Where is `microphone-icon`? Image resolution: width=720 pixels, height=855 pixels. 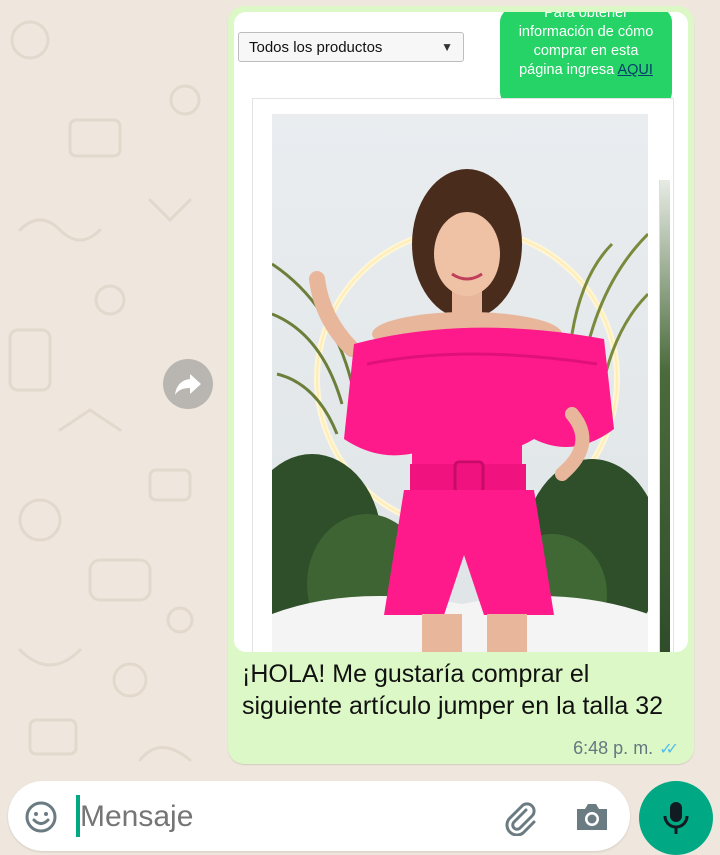 microphone-icon is located at coordinates (676, 818).